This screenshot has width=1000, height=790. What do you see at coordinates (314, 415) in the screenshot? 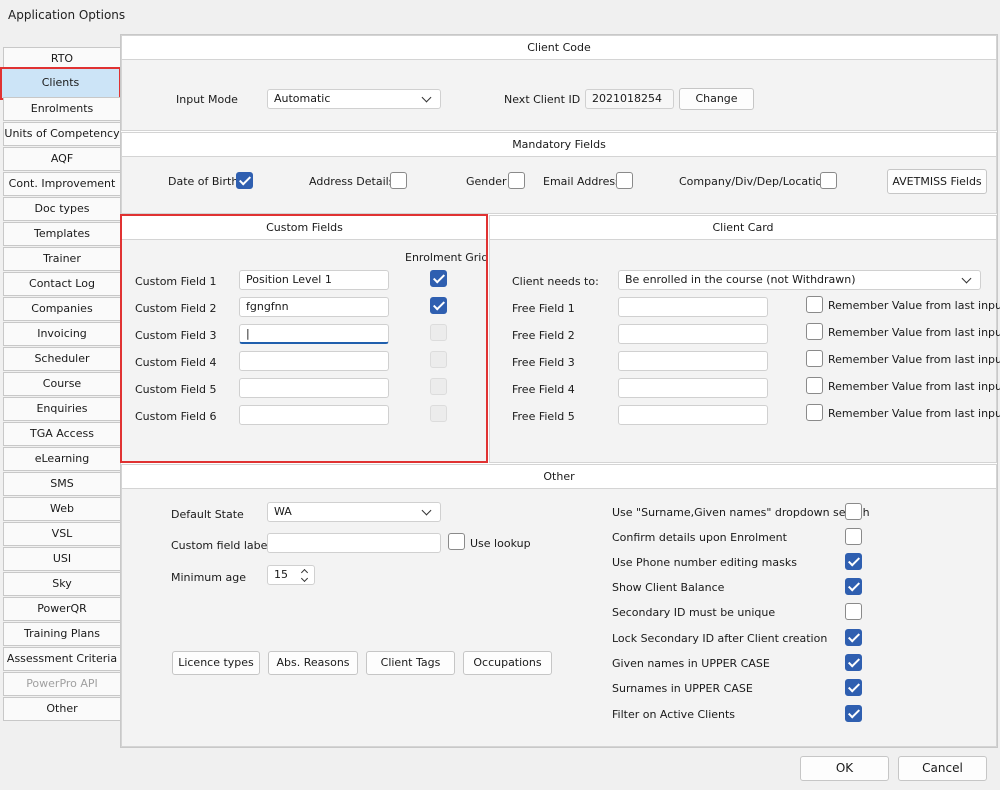
I see `custom-field-6-input` at bounding box center [314, 415].